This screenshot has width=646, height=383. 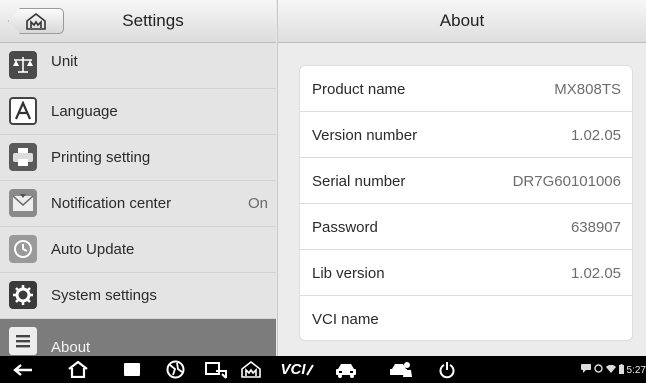 I want to click on vci-indicator: VCI, so click(x=297, y=369).